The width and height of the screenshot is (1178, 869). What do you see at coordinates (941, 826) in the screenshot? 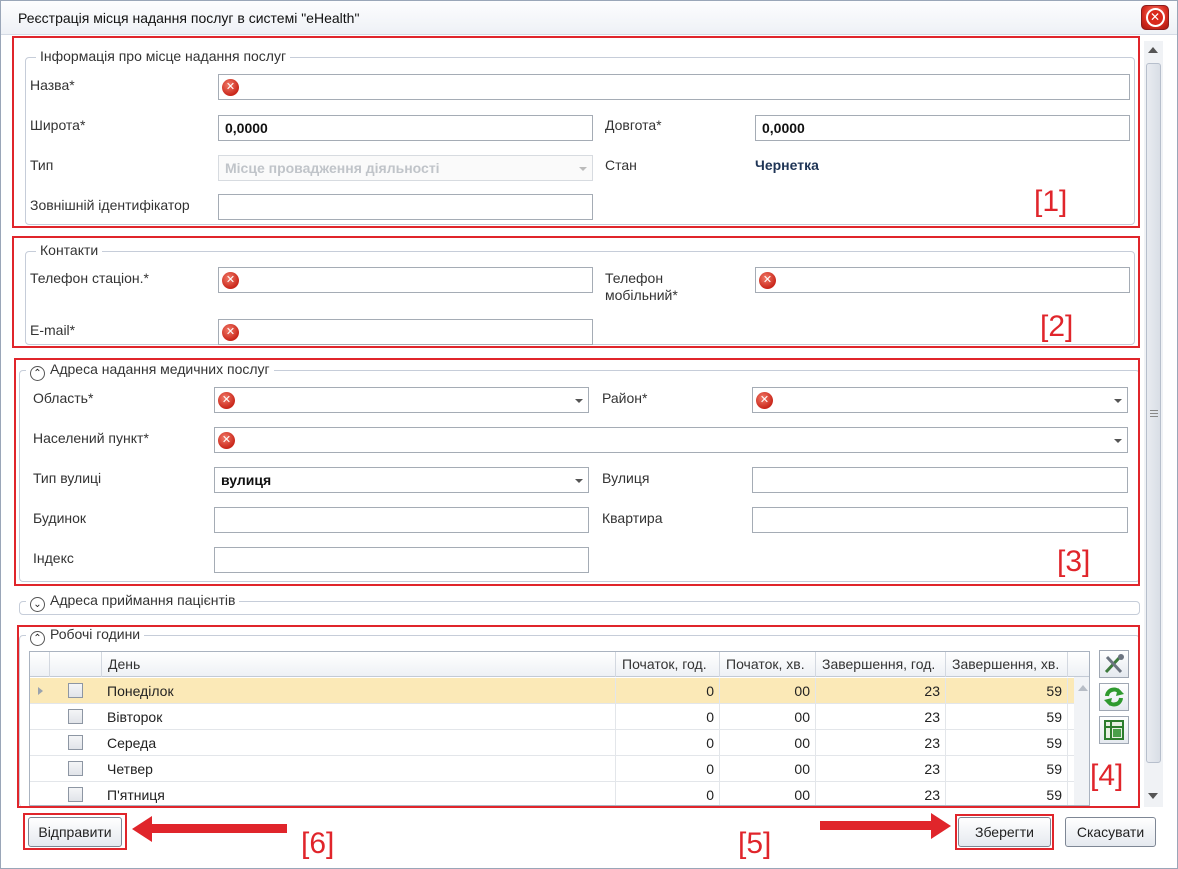
I see `arrow-right-icon` at bounding box center [941, 826].